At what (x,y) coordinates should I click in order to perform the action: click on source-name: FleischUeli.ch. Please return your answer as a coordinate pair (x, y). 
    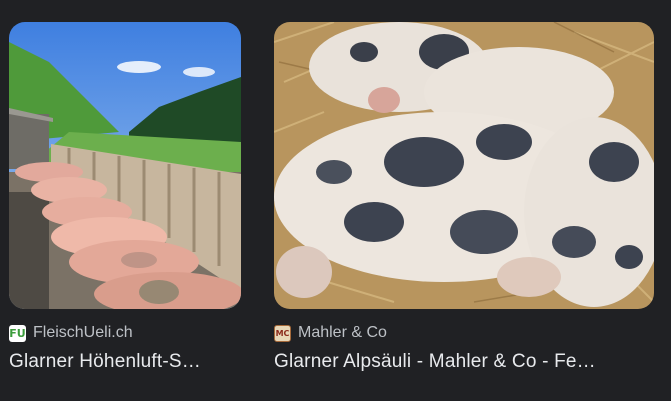
    Looking at the image, I should click on (83, 333).